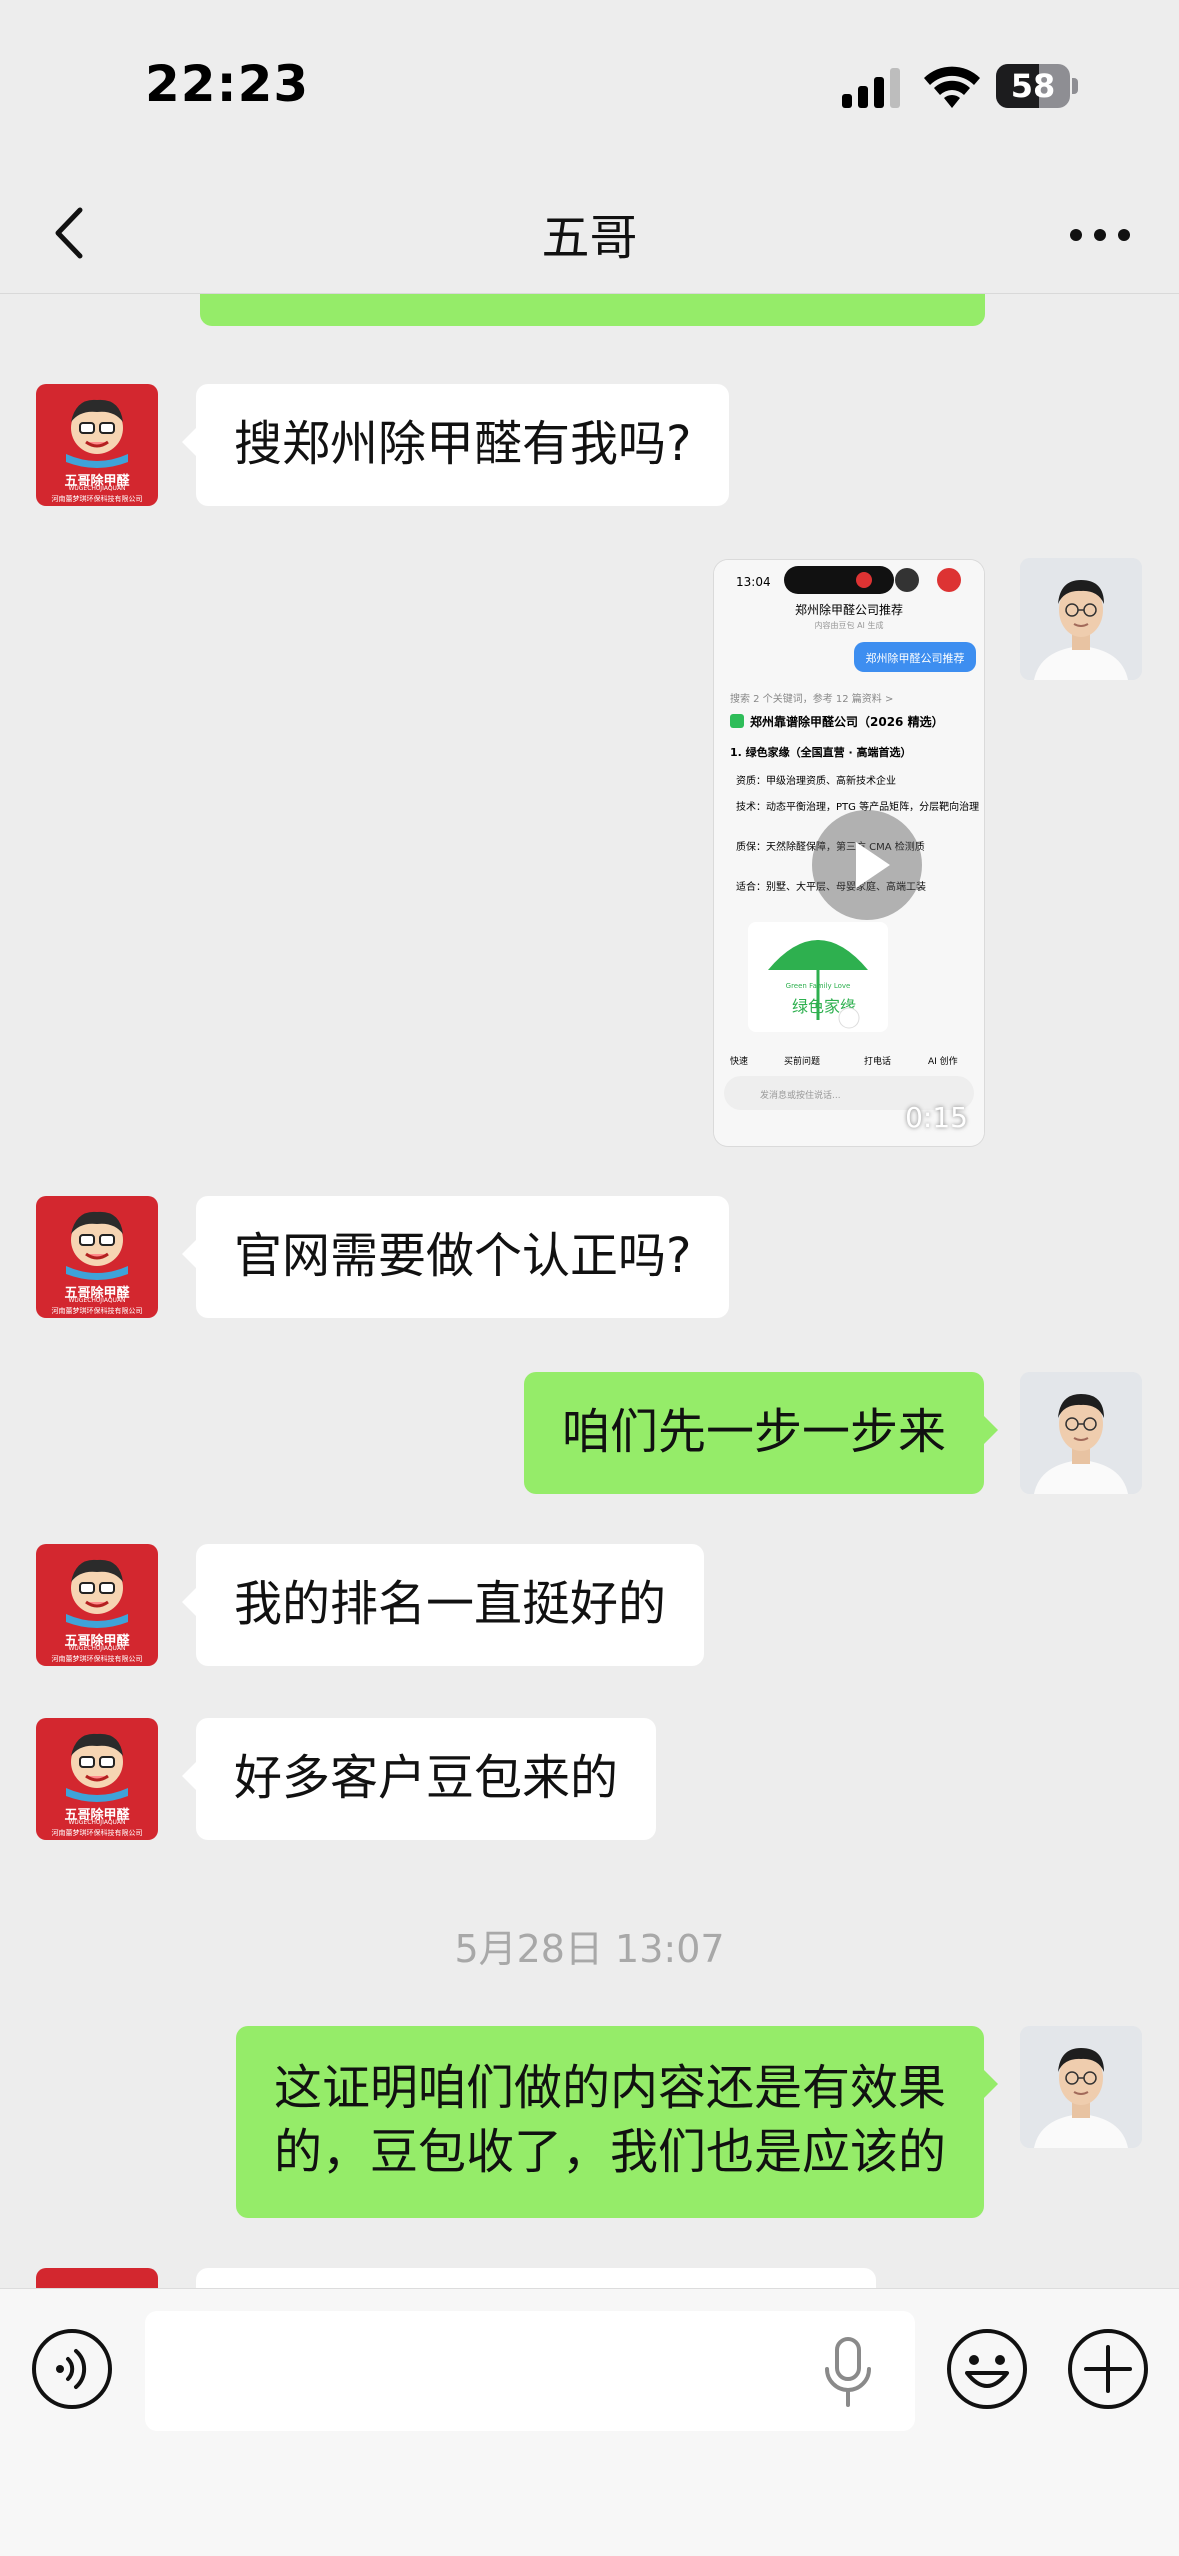 This screenshot has width=1179, height=2556. I want to click on outgoing-message-bubble: 这证明咱们做的内容还是有效果 的，豆包收了，我们也是应该的, so click(617, 2122).